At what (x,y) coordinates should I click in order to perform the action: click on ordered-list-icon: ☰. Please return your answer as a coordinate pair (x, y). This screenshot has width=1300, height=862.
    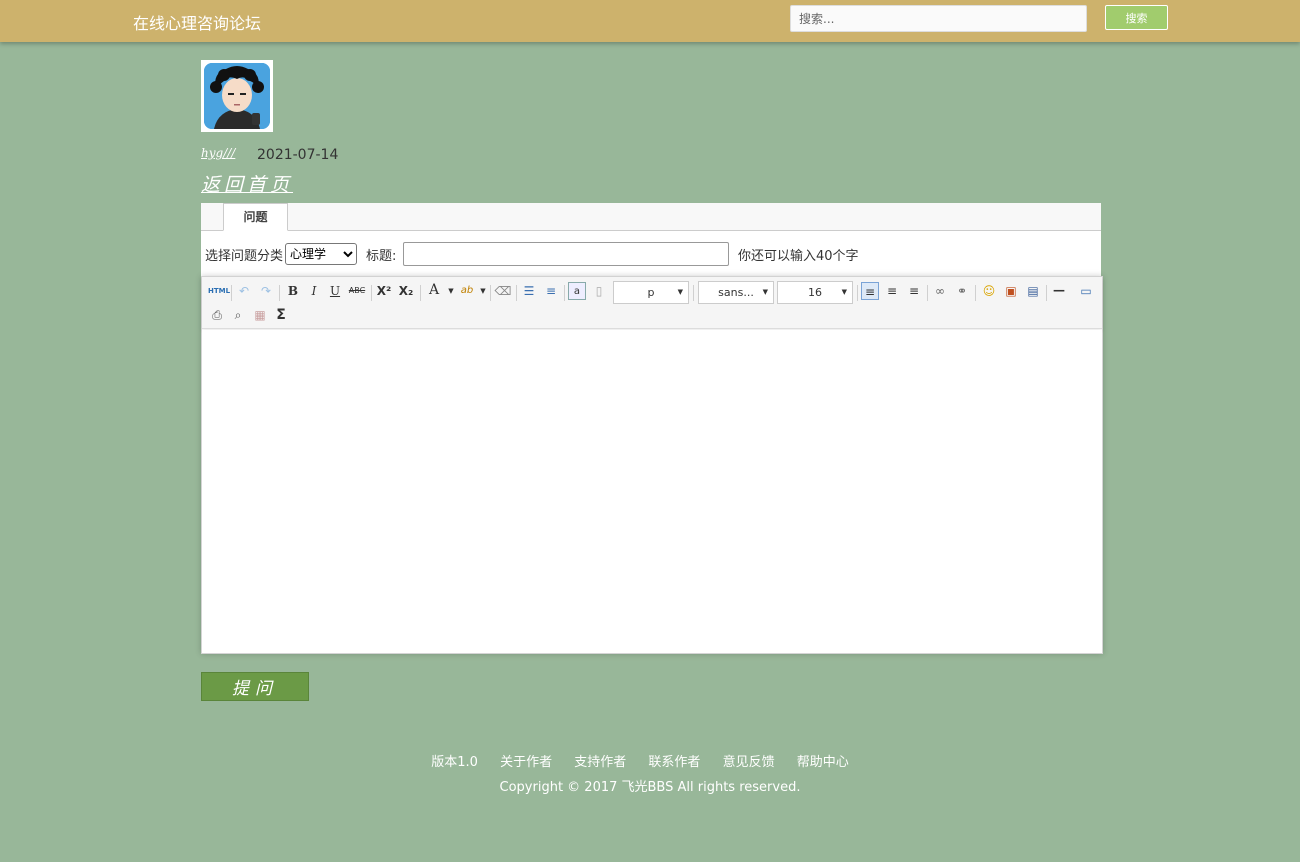
    Looking at the image, I should click on (529, 291).